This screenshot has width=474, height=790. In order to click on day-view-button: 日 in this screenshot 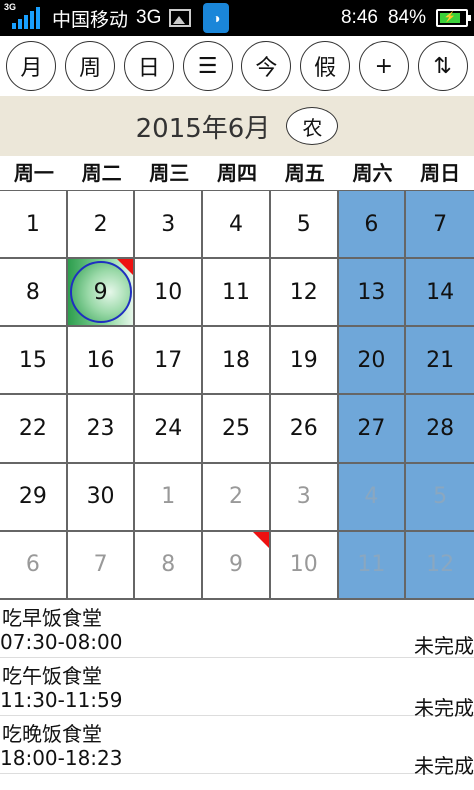, I will do `click(148, 66)`.